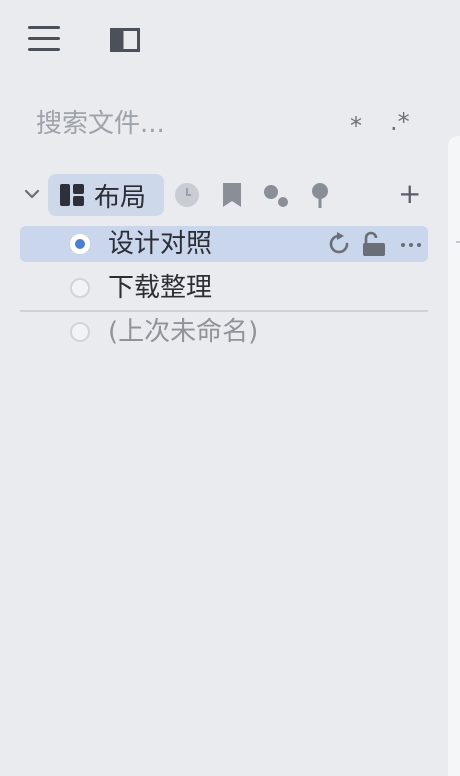 This screenshot has height=776, width=460. What do you see at coordinates (44, 39) in the screenshot?
I see `hamburger-menu-icon` at bounding box center [44, 39].